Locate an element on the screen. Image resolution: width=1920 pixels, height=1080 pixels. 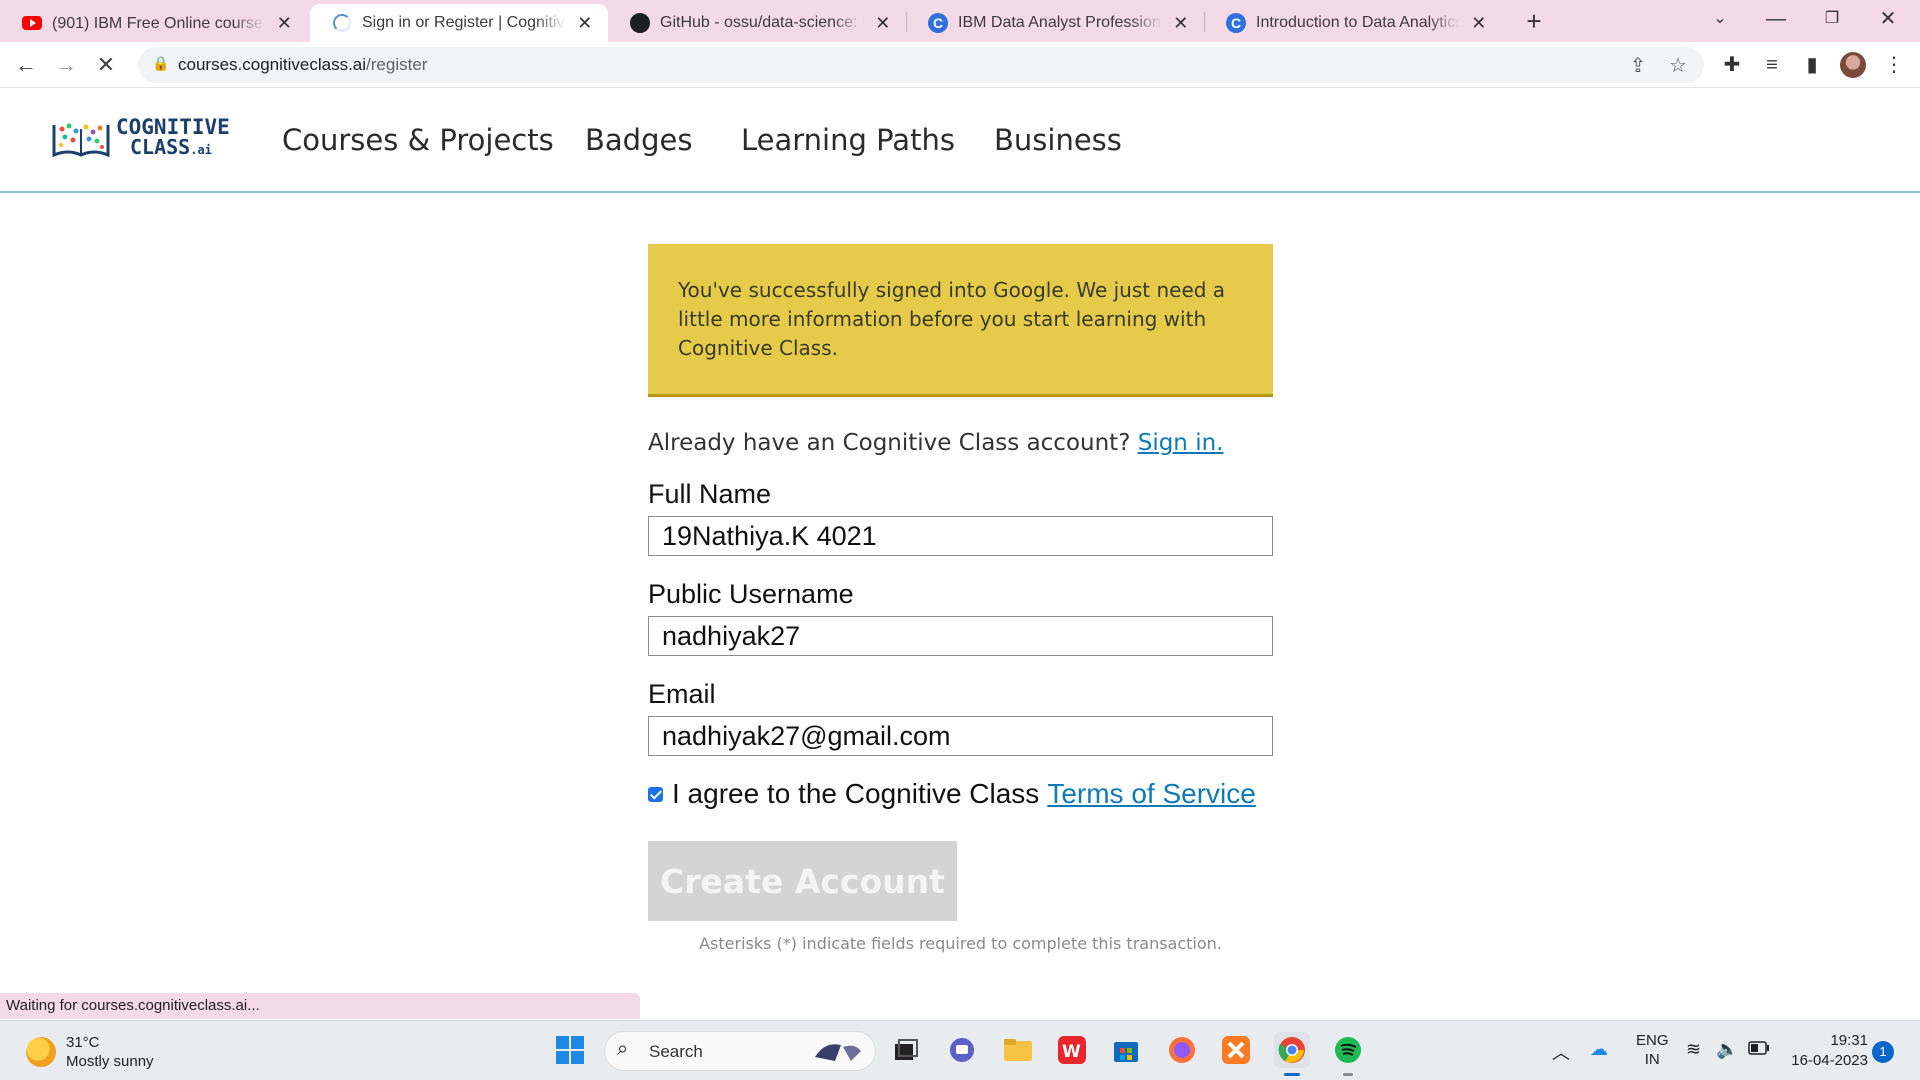
svg-text: W is located at coordinates (1071, 1052).